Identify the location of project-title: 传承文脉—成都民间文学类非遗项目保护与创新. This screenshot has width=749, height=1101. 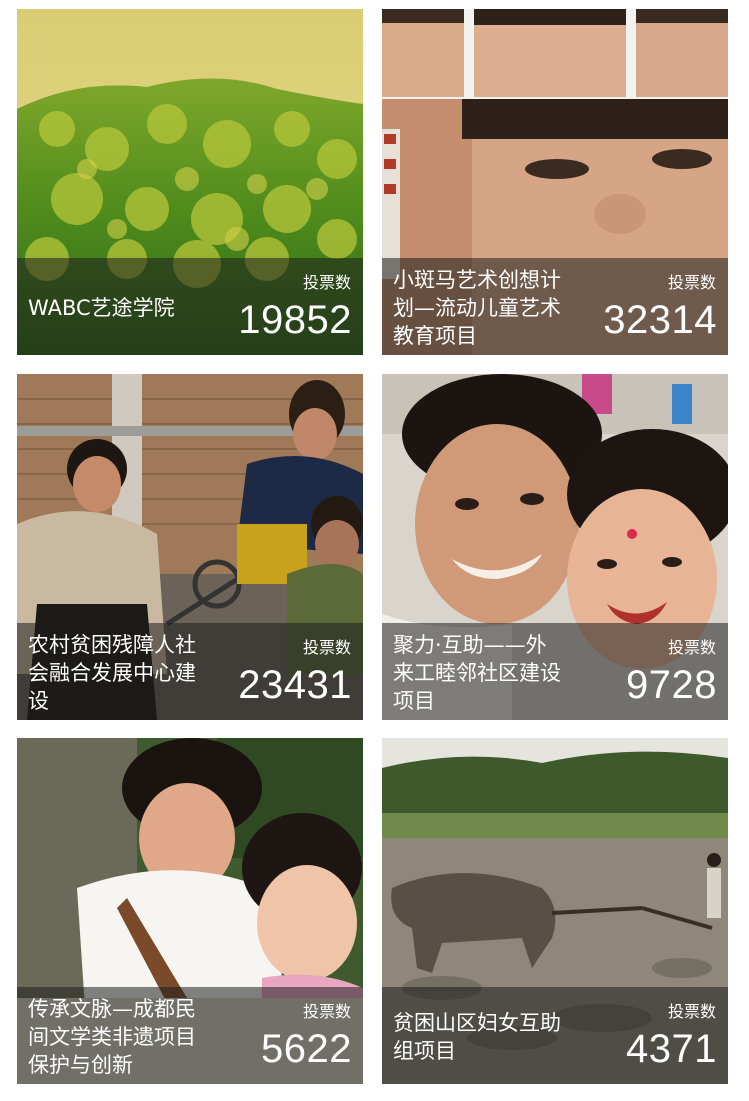
(112, 1037).